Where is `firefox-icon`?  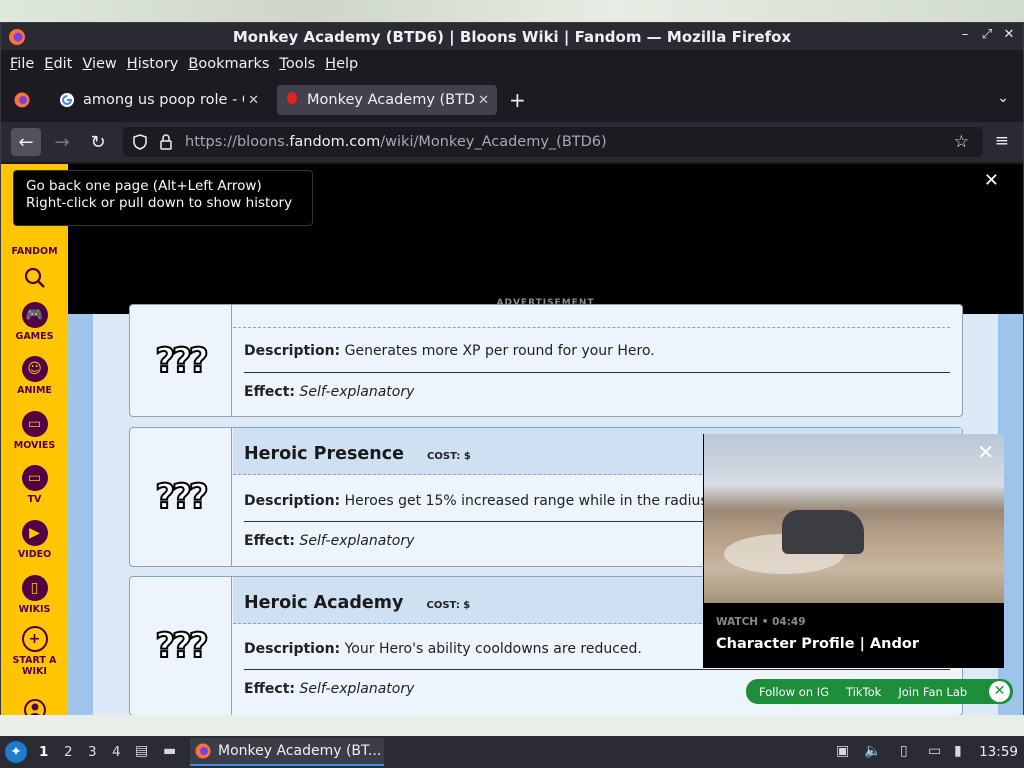 firefox-icon is located at coordinates (203, 751).